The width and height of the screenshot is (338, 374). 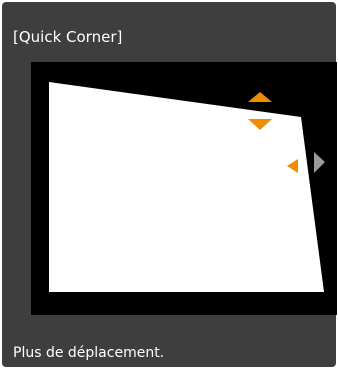 I want to click on arrow-up-icon, so click(x=260, y=97).